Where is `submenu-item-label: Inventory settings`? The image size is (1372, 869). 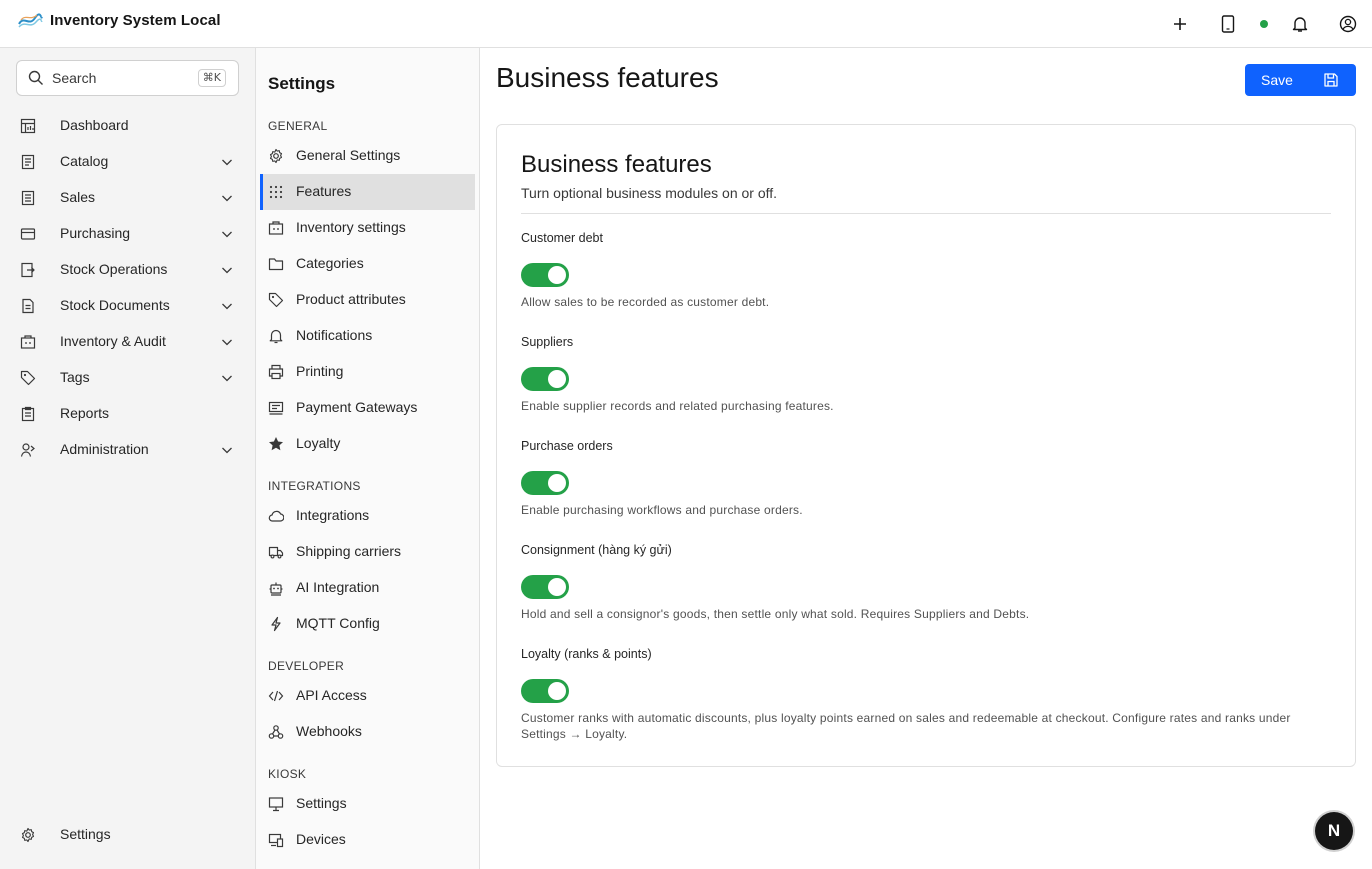 submenu-item-label: Inventory settings is located at coordinates (351, 227).